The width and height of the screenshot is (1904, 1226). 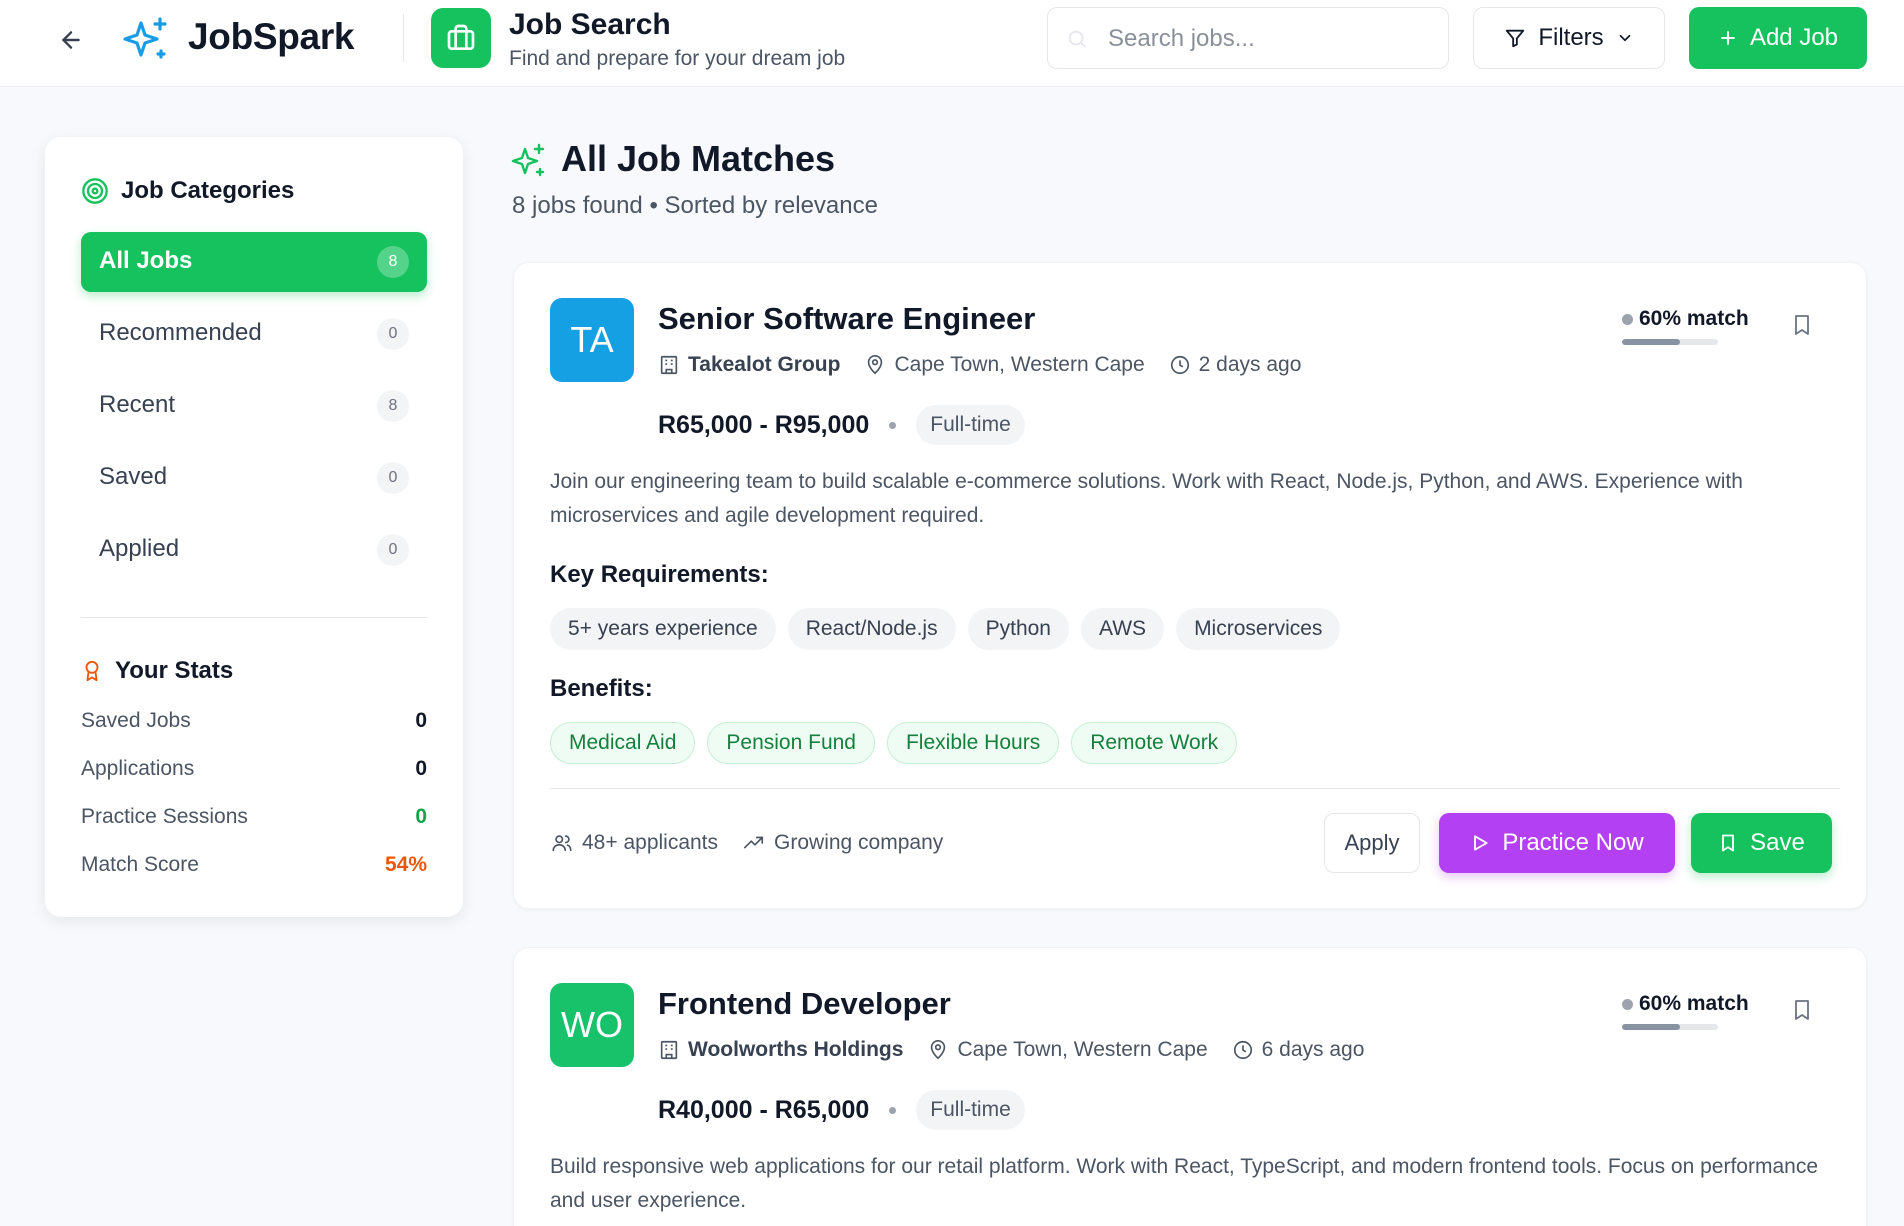 What do you see at coordinates (1778, 38) in the screenshot?
I see `add-job-button: Add Job` at bounding box center [1778, 38].